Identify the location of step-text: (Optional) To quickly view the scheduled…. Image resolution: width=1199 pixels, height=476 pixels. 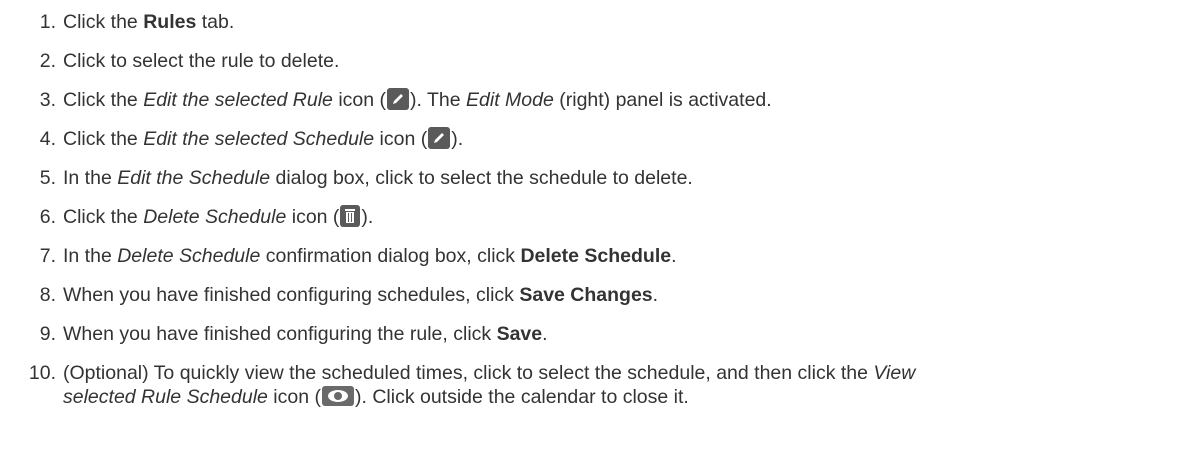
(489, 373).